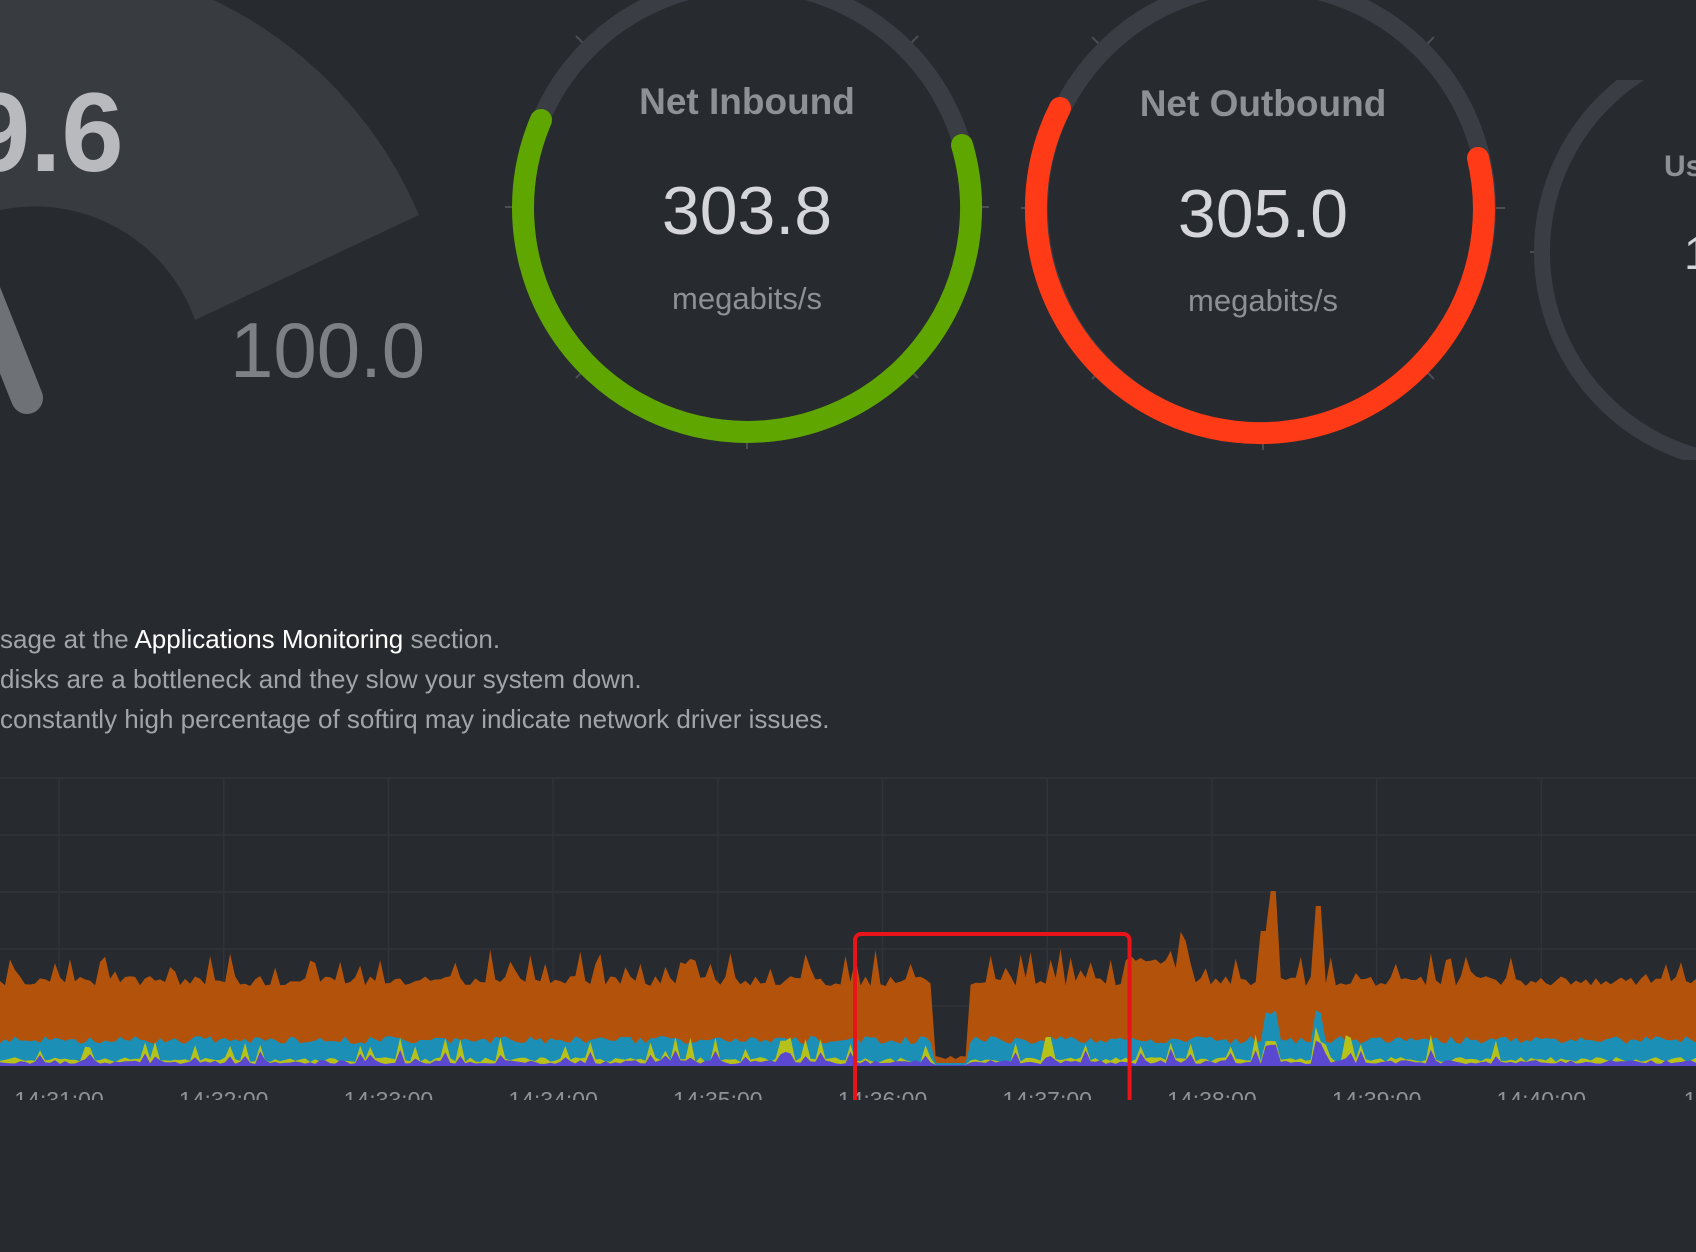 The width and height of the screenshot is (1696, 1252). What do you see at coordinates (1263, 103) in the screenshot?
I see `net-outbound-title: Net Outbound` at bounding box center [1263, 103].